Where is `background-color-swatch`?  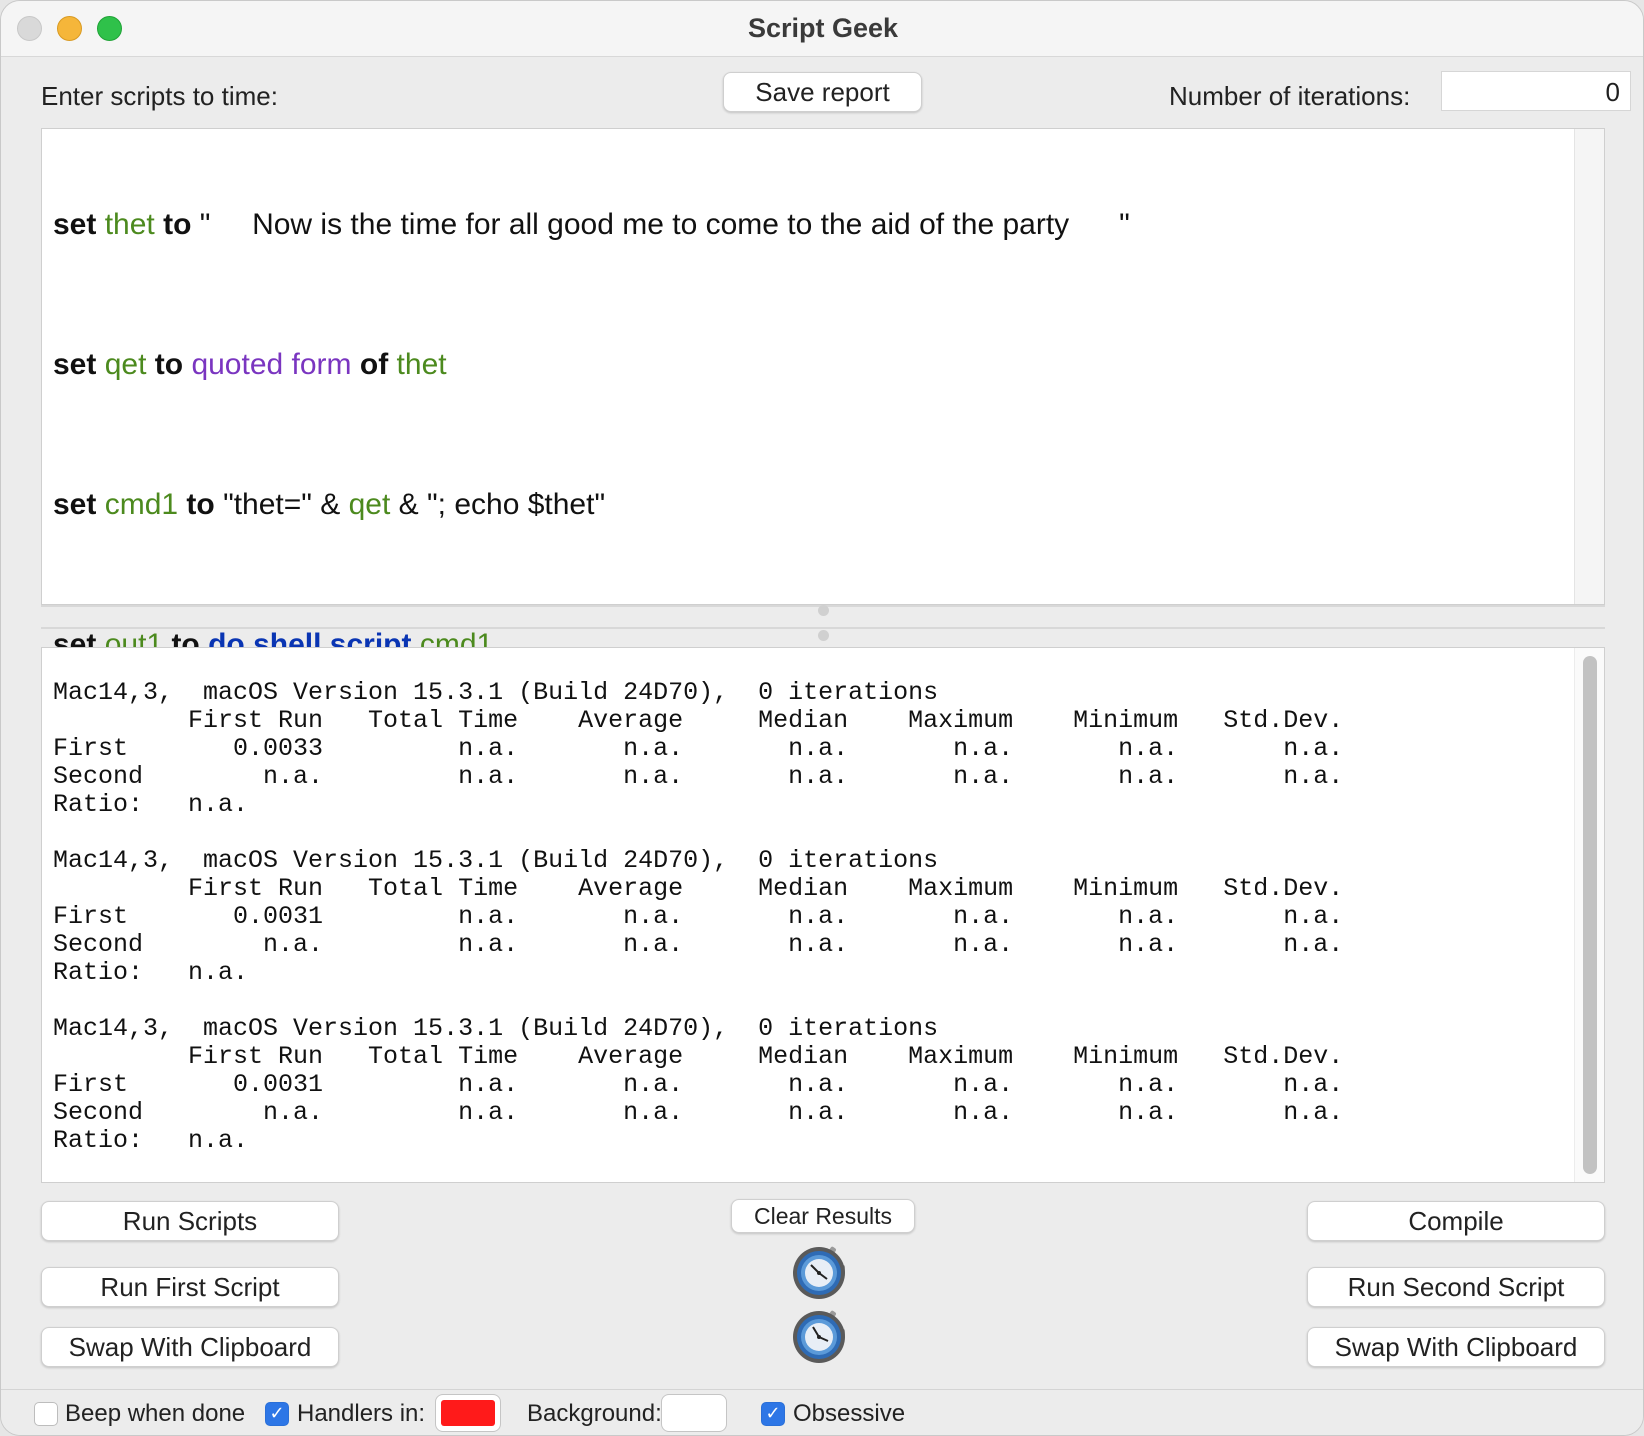 background-color-swatch is located at coordinates (694, 1413).